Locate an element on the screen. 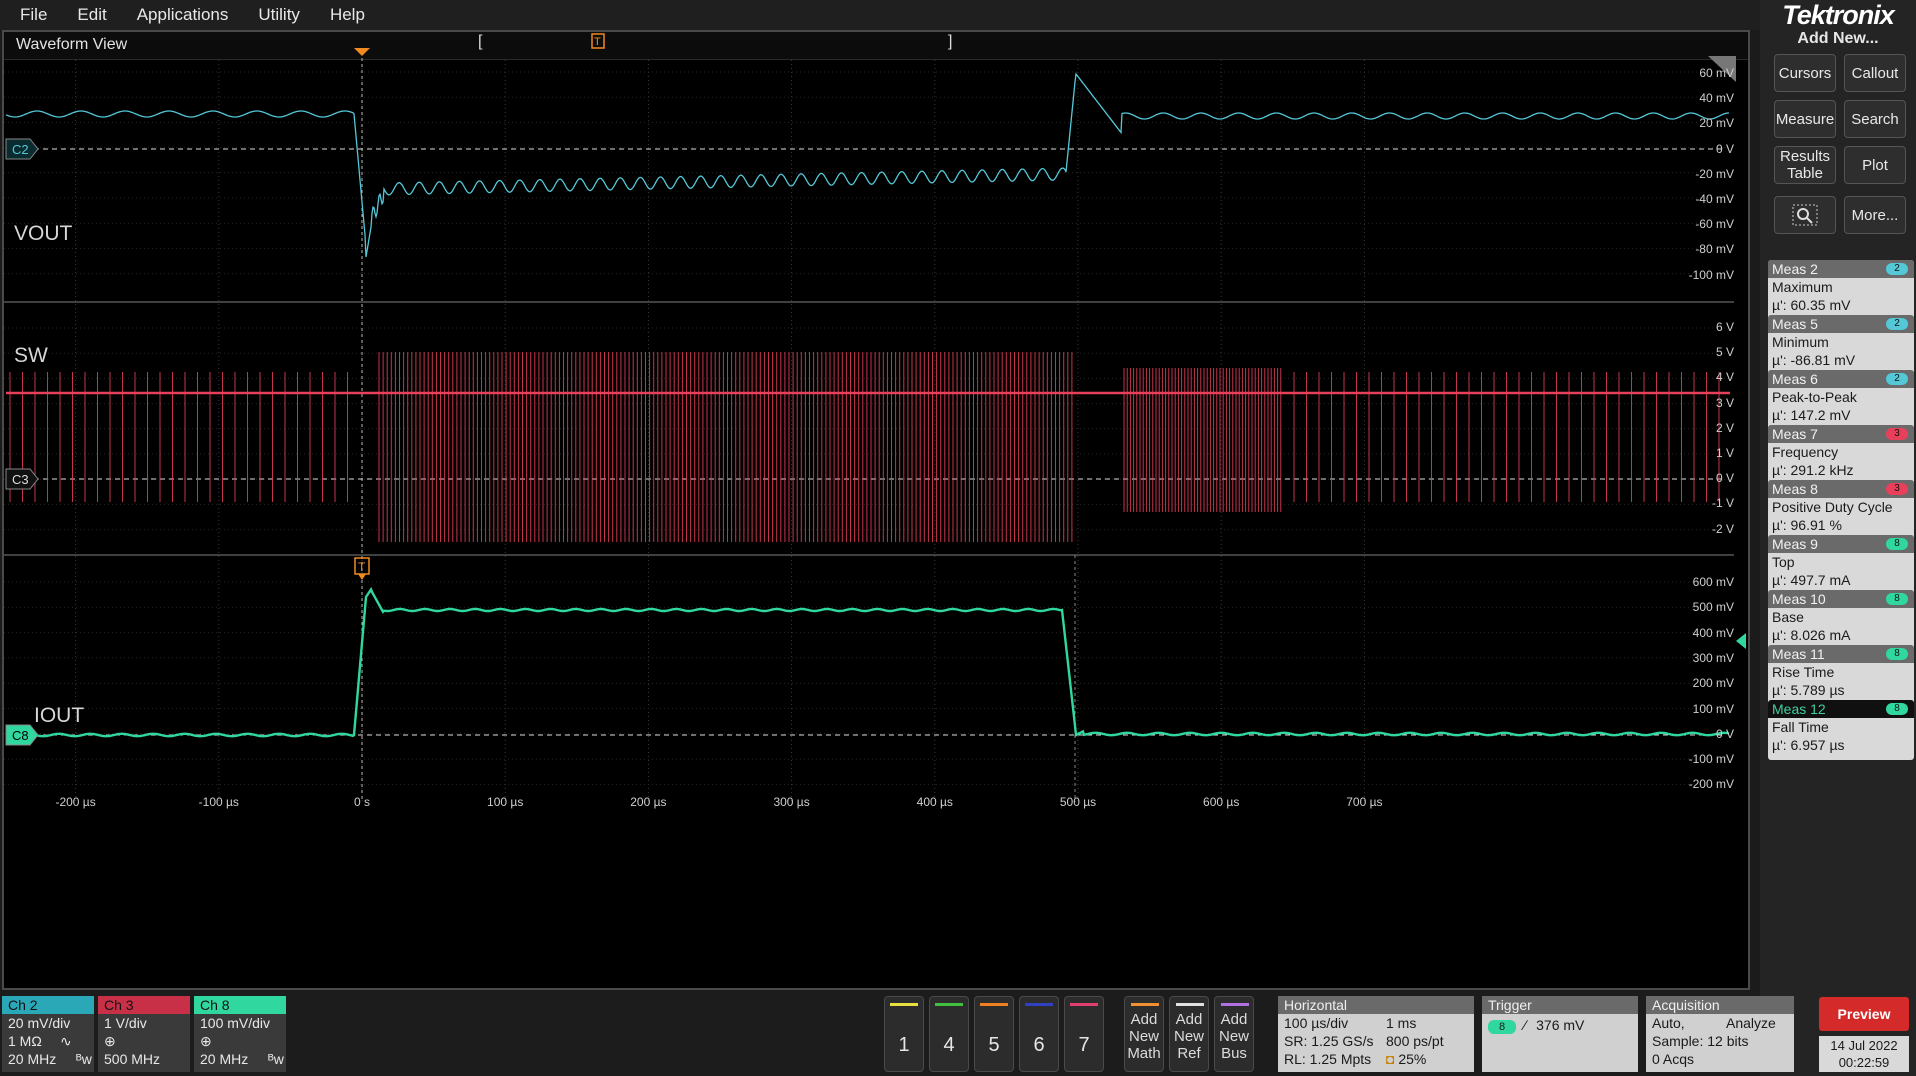 This screenshot has width=1916, height=1076. time-axis-label: 0 s is located at coordinates (361, 802).